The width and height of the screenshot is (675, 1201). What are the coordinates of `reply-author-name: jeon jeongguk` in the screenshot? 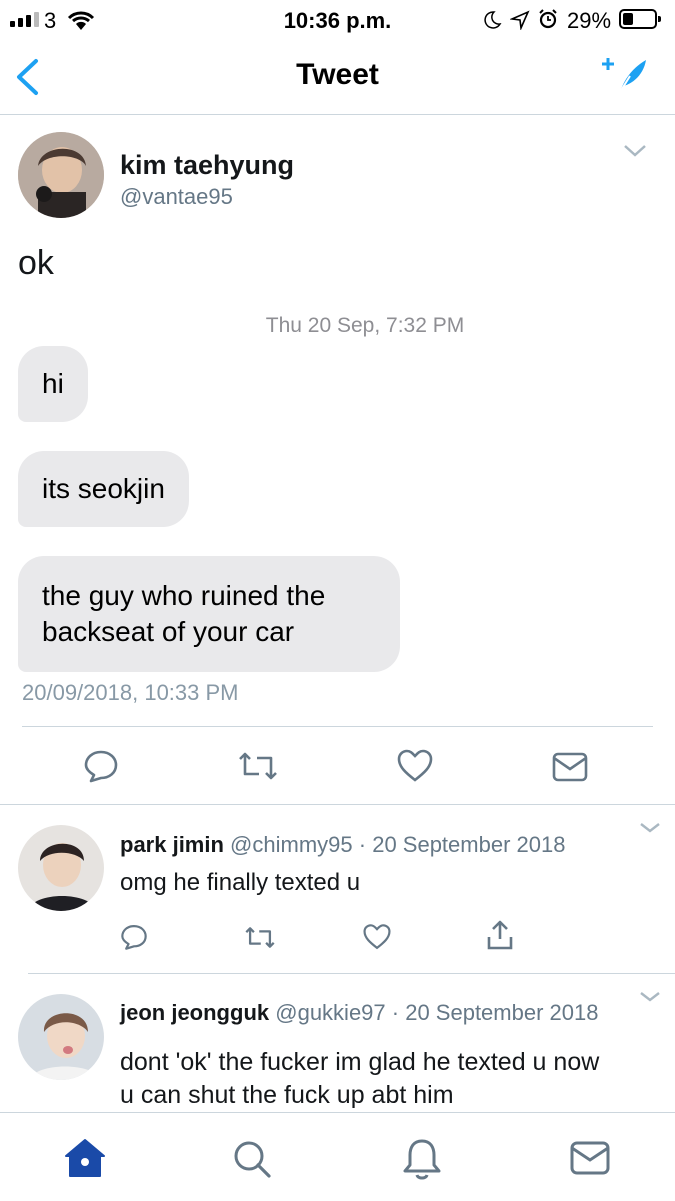 It's located at (194, 1012).